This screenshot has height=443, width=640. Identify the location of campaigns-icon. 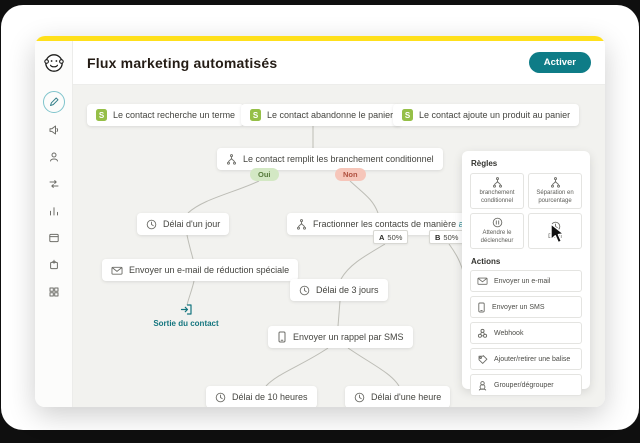
(54, 130).